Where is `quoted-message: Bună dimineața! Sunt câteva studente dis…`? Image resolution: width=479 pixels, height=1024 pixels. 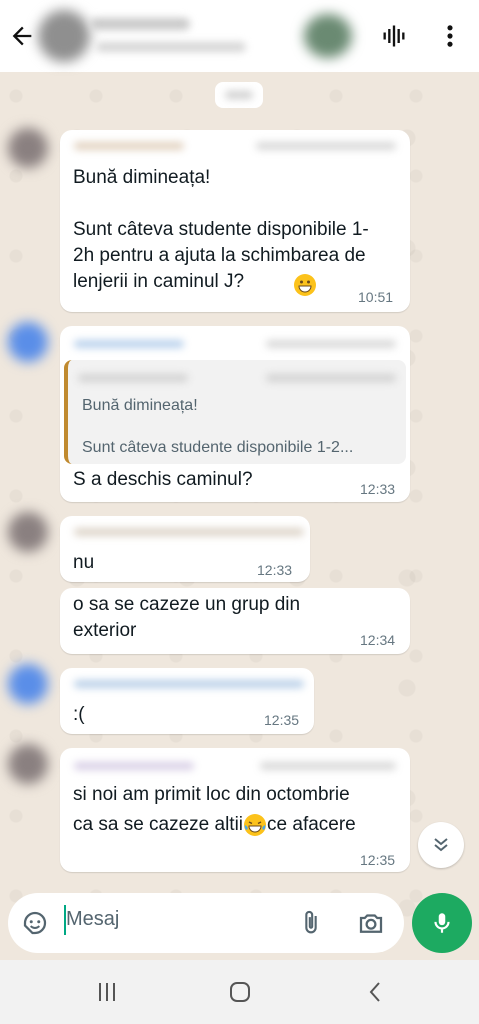 quoted-message: Bună dimineața! Sunt câteva studente dis… is located at coordinates (235, 412).